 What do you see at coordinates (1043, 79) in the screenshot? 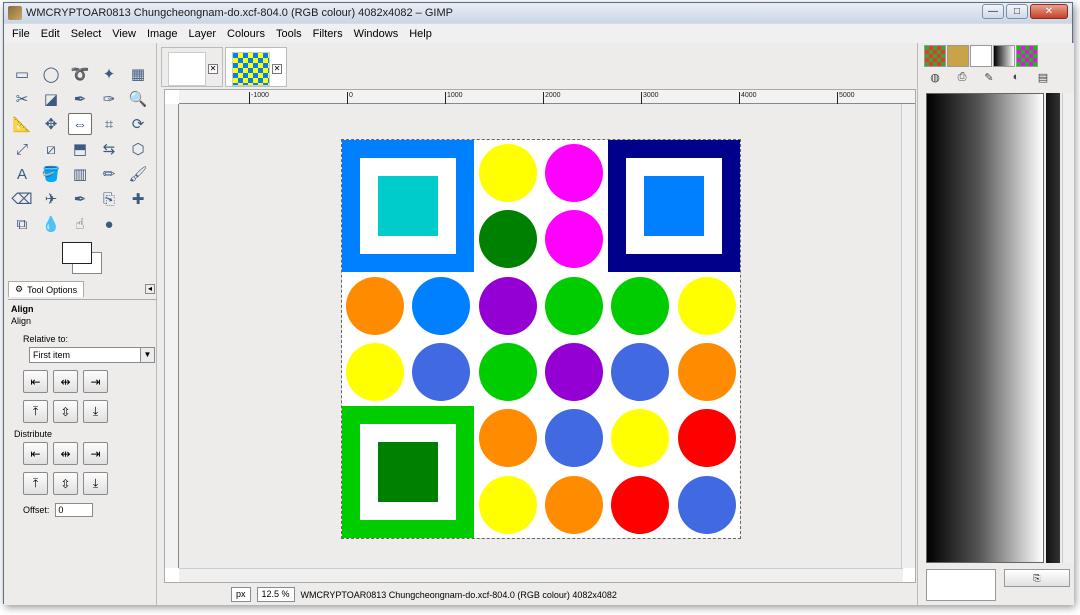
I see `gradient-icon: ▤` at bounding box center [1043, 79].